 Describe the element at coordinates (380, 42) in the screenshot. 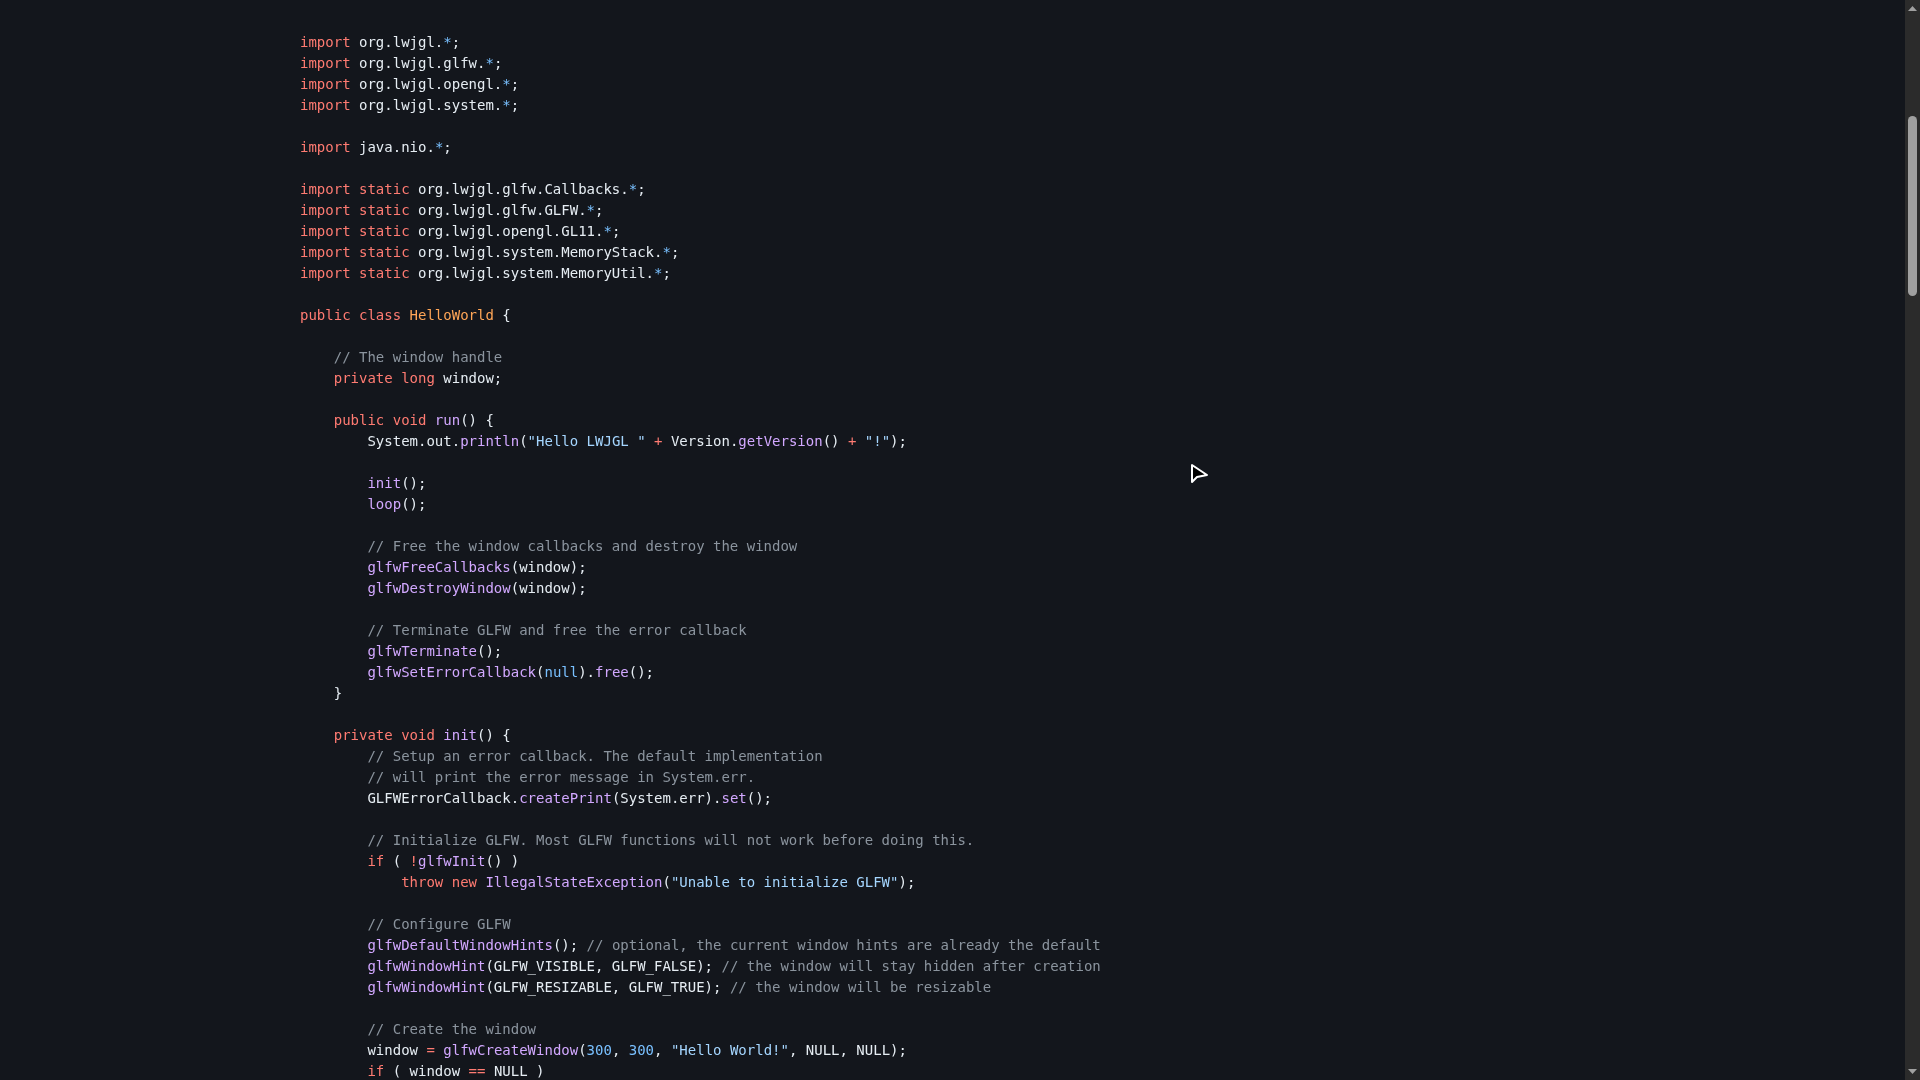

I see `code-line: import org.lwjgl.*;` at that location.